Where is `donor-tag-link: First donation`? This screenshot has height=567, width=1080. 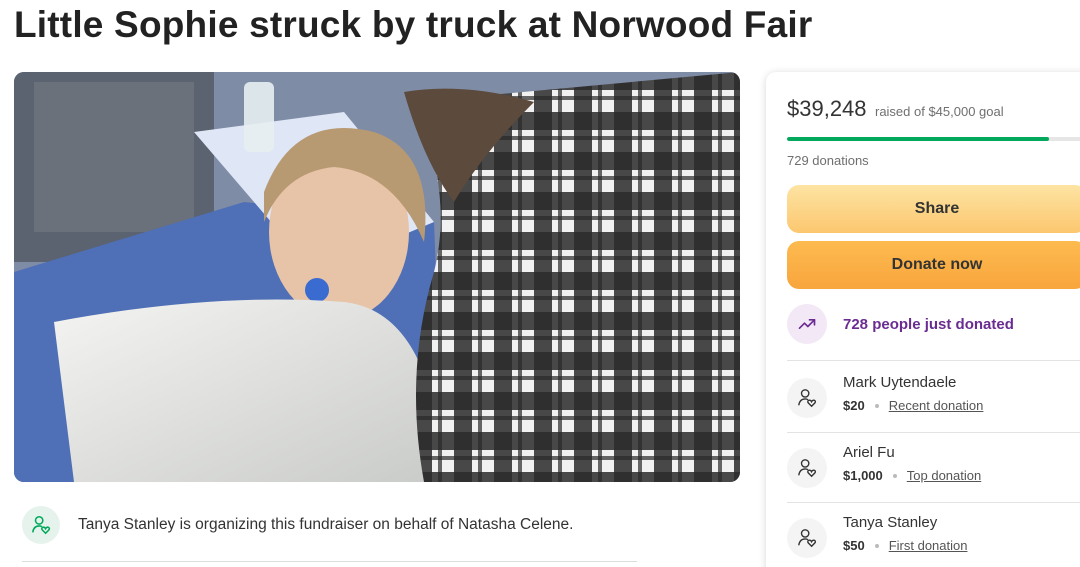 donor-tag-link: First donation is located at coordinates (928, 545).